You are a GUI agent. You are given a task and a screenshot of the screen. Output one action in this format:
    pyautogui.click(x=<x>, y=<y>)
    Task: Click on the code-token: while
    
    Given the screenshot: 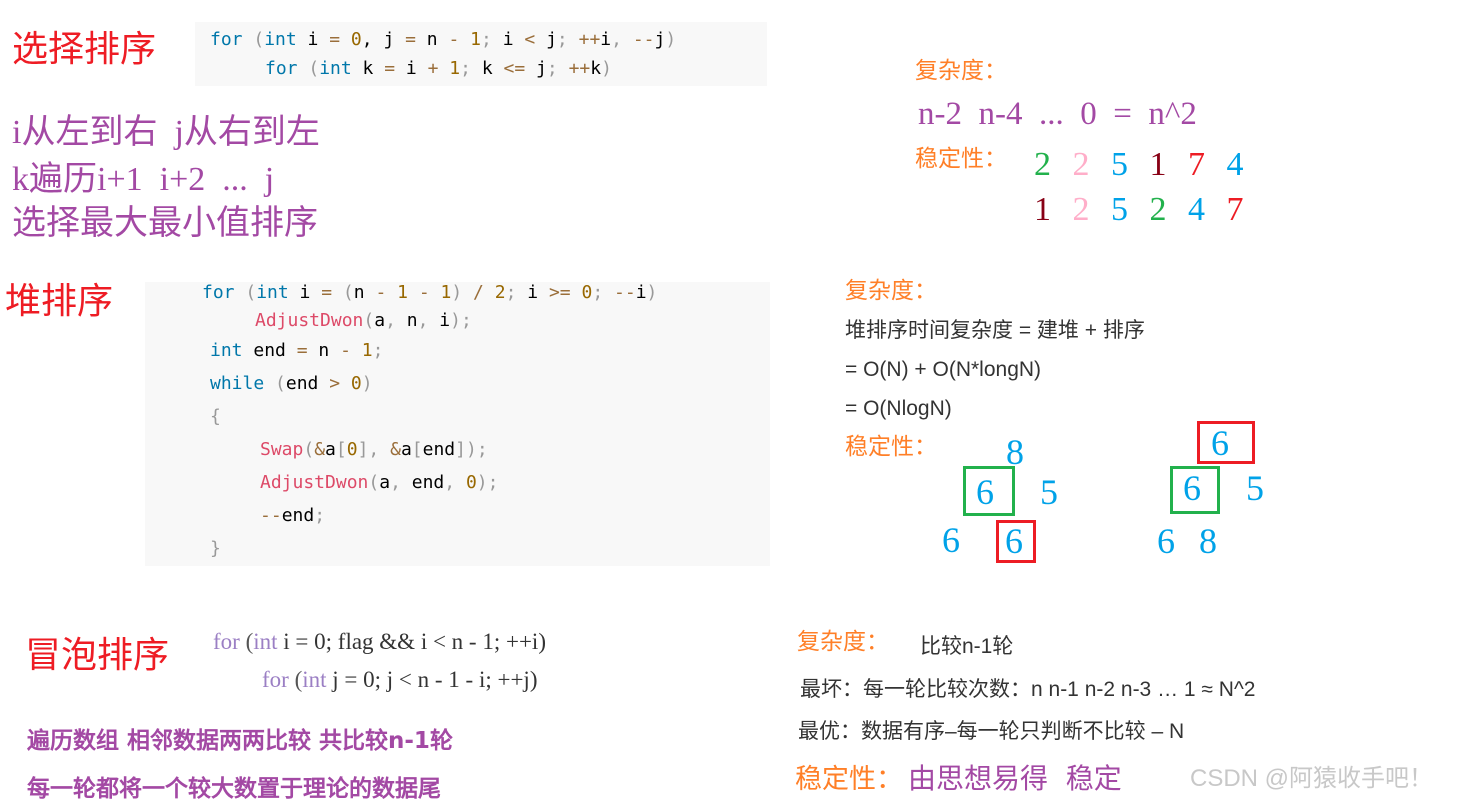 What is the action you would take?
    pyautogui.click(x=237, y=383)
    